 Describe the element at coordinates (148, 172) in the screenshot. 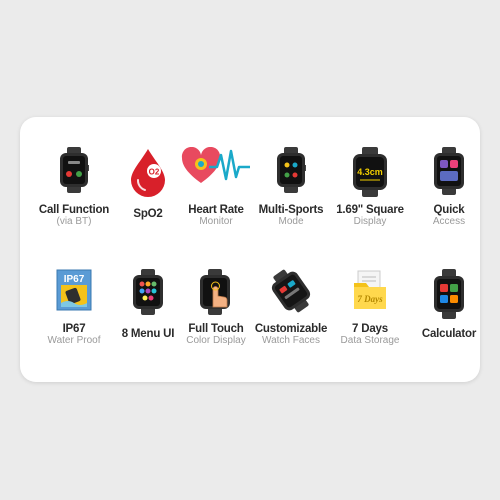

I see `blood-oxygen-drop-icon: O2` at that location.